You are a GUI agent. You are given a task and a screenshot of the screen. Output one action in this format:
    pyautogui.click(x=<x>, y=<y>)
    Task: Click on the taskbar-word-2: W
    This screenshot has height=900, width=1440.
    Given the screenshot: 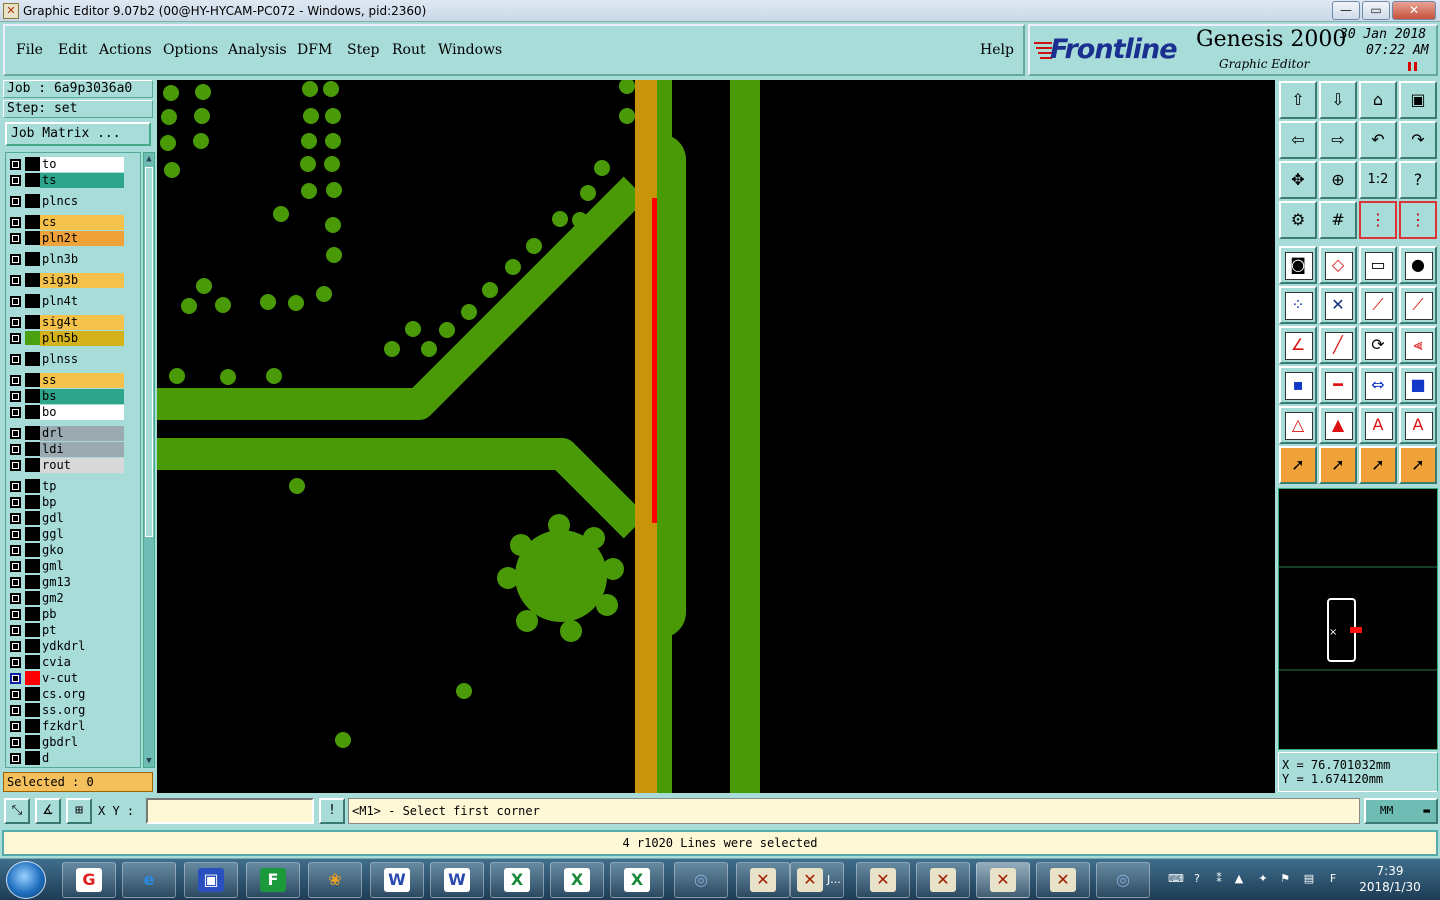 What is the action you would take?
    pyautogui.click(x=457, y=880)
    